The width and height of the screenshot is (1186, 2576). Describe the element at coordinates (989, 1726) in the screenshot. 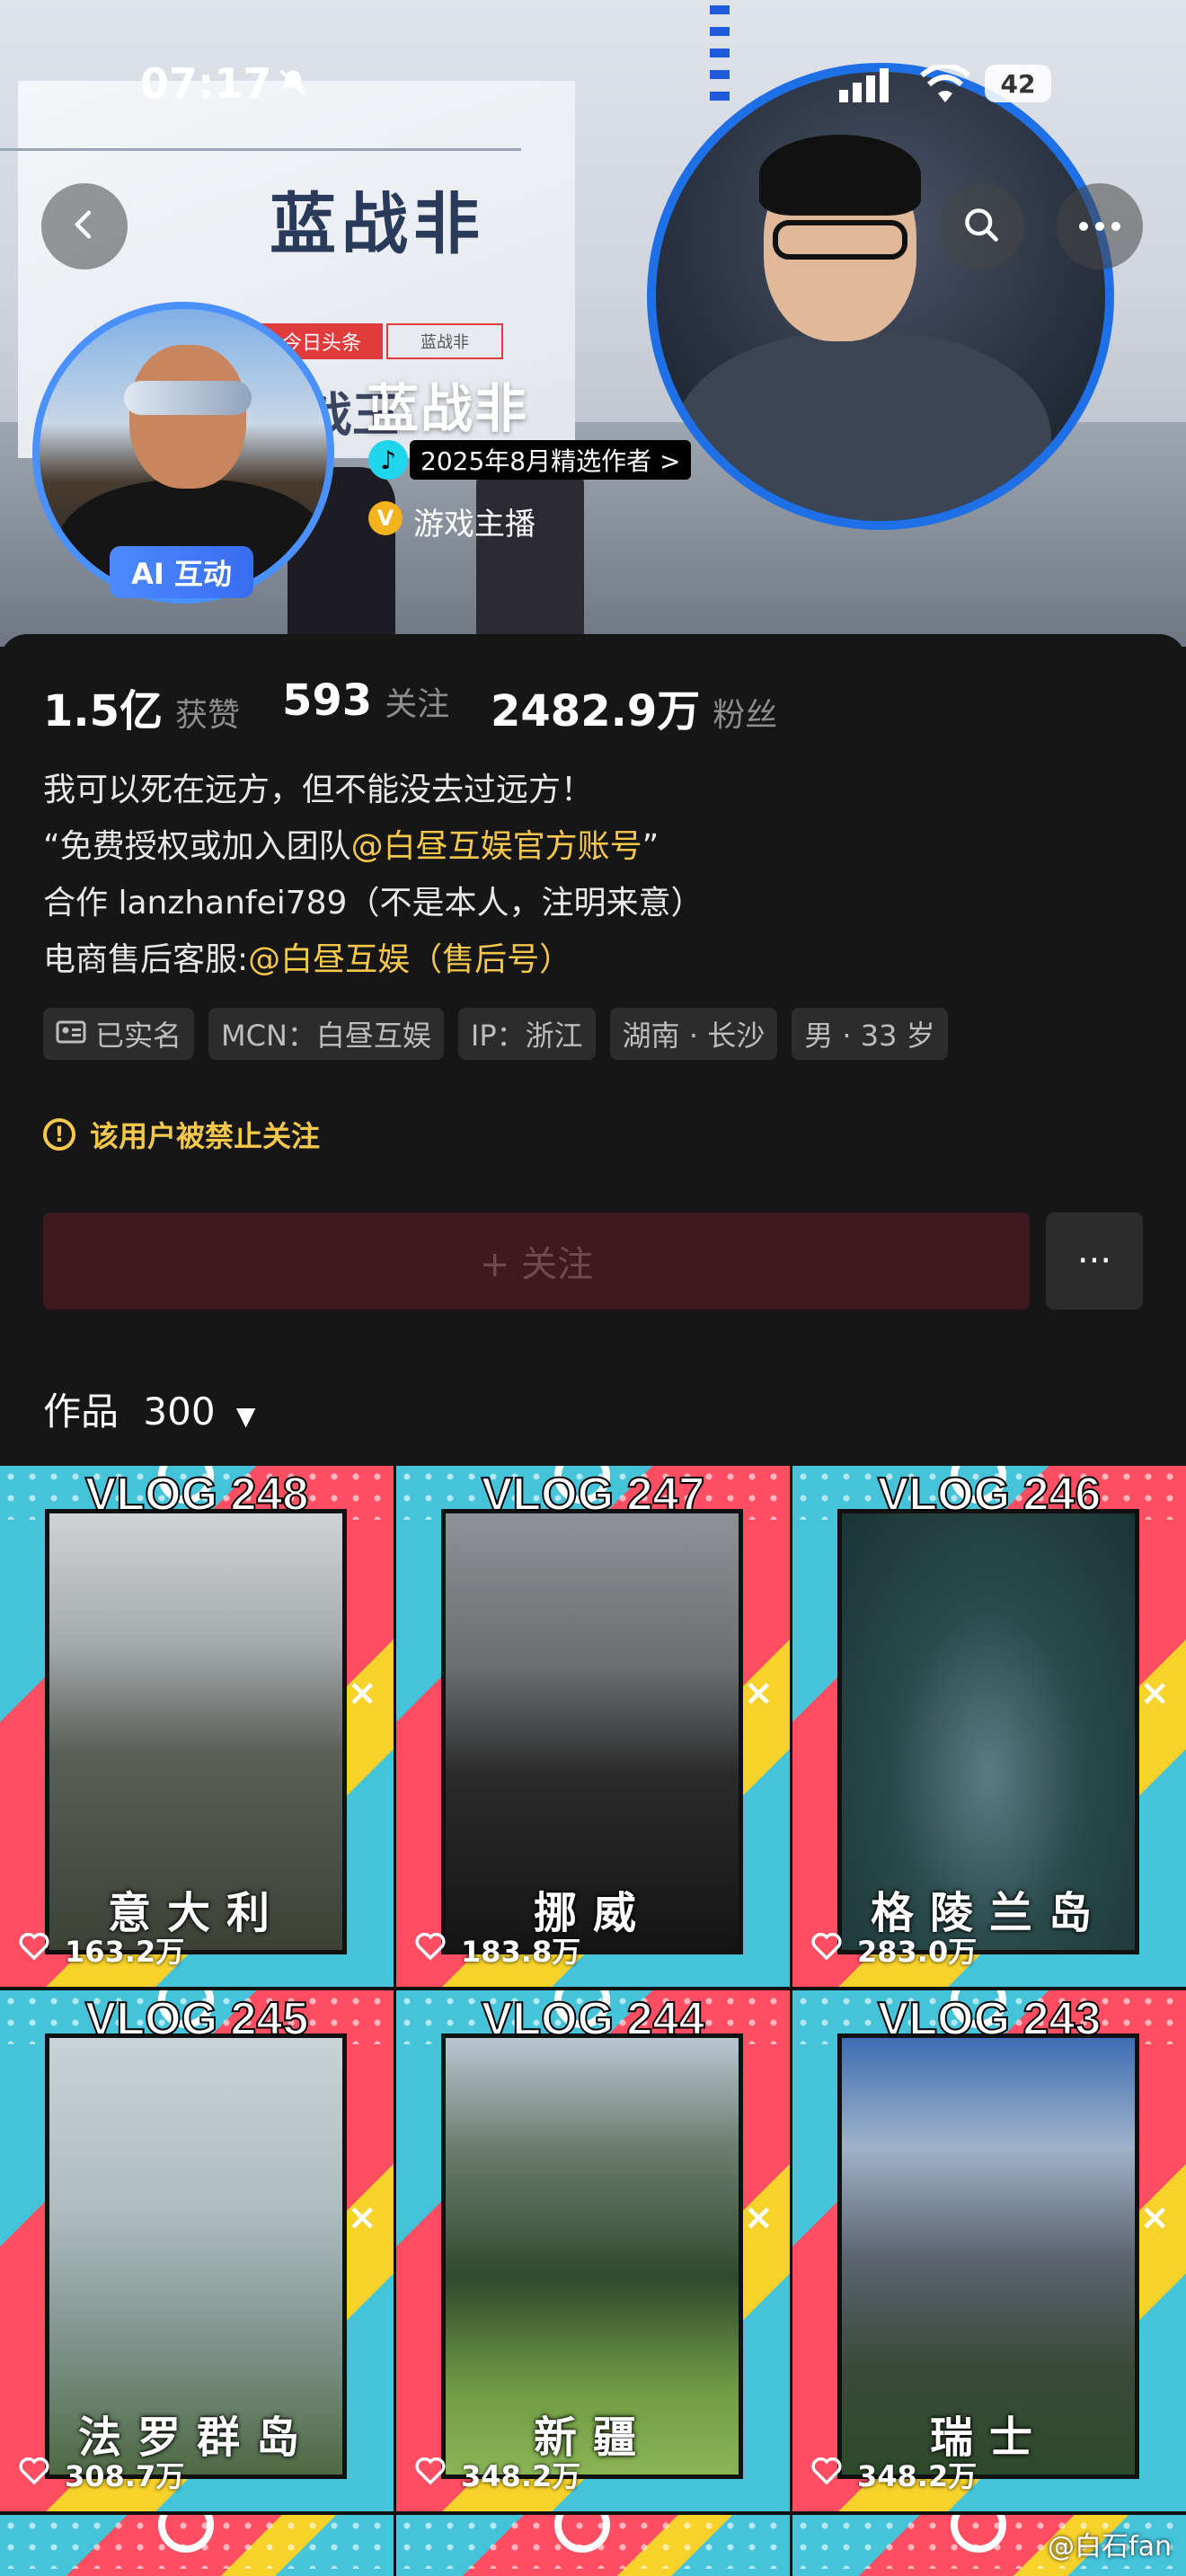

I see `video-tile: × VLOG 246 格陵兰岛 283.0万` at that location.